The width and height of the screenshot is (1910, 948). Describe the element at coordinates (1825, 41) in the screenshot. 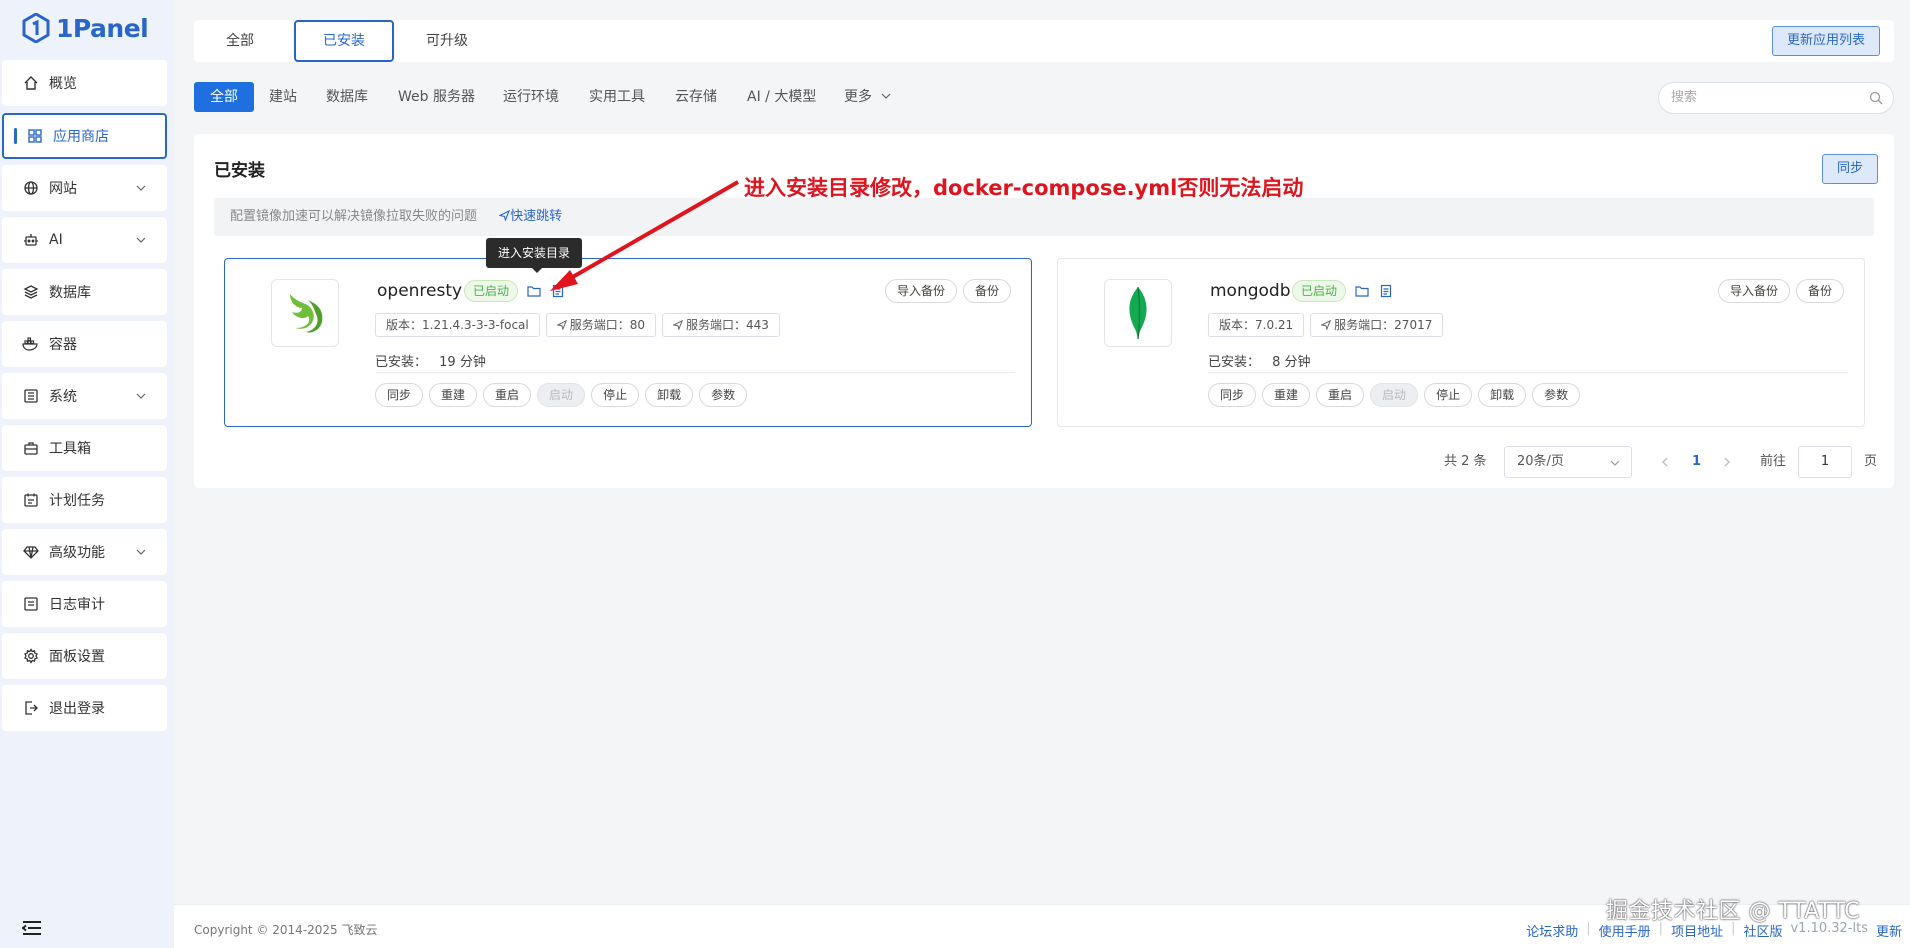

I see `refresh-app-list-button: 更新应用列表` at that location.